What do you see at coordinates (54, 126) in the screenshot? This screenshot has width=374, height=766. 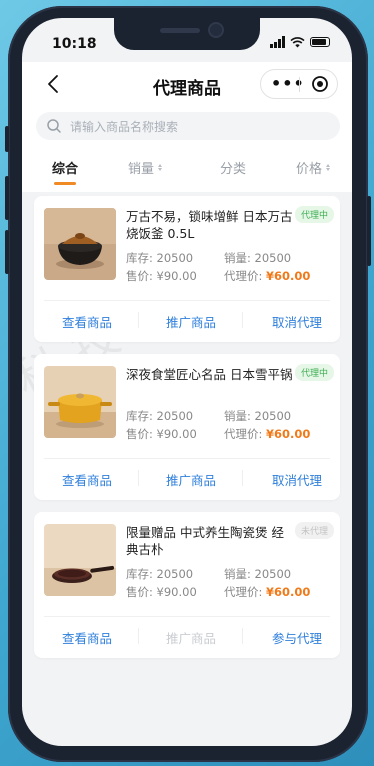 I see `search-icon` at bounding box center [54, 126].